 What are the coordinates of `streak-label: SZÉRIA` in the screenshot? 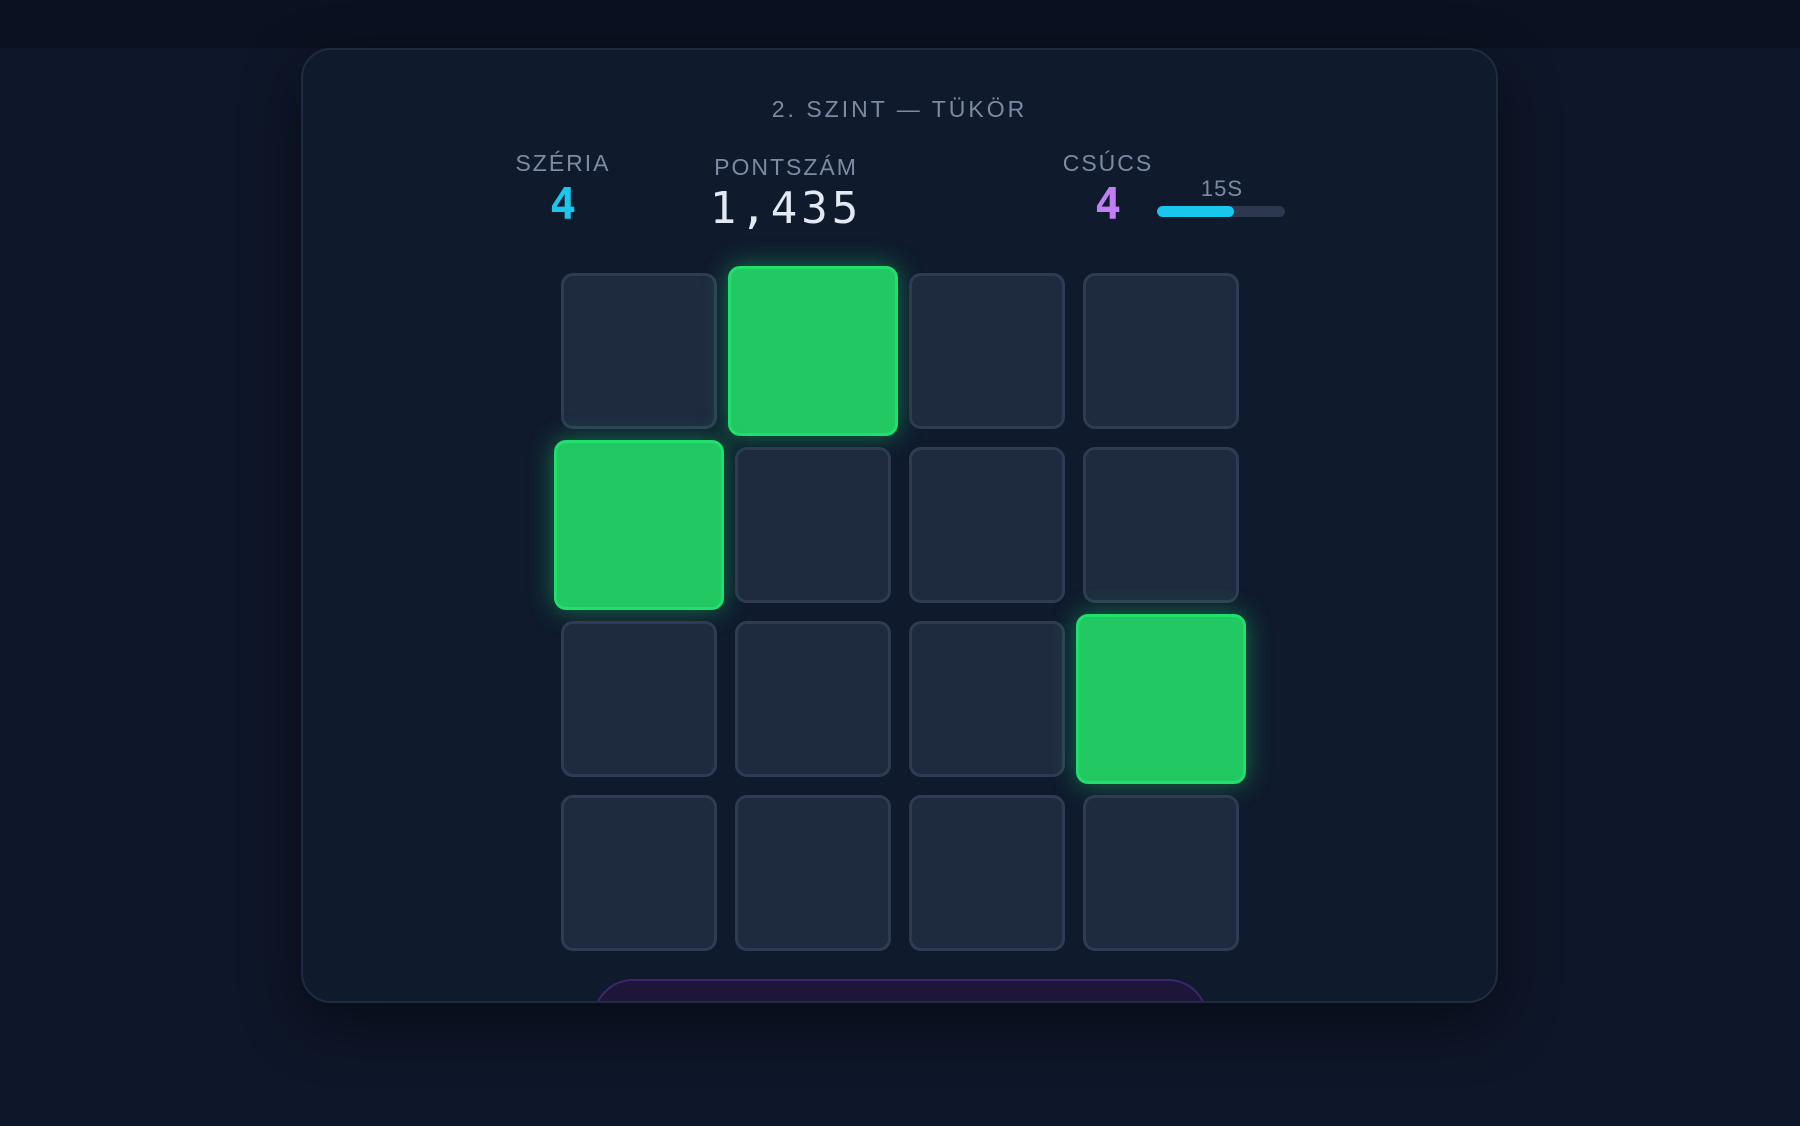 It's located at (563, 163).